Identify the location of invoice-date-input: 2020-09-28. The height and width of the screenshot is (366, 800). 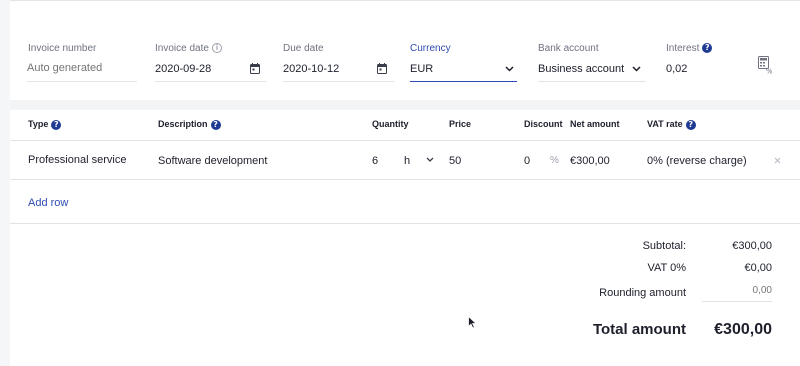
(183, 69).